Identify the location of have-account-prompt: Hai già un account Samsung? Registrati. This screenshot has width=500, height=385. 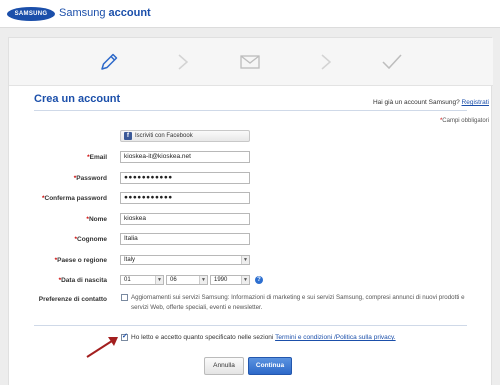
(431, 102).